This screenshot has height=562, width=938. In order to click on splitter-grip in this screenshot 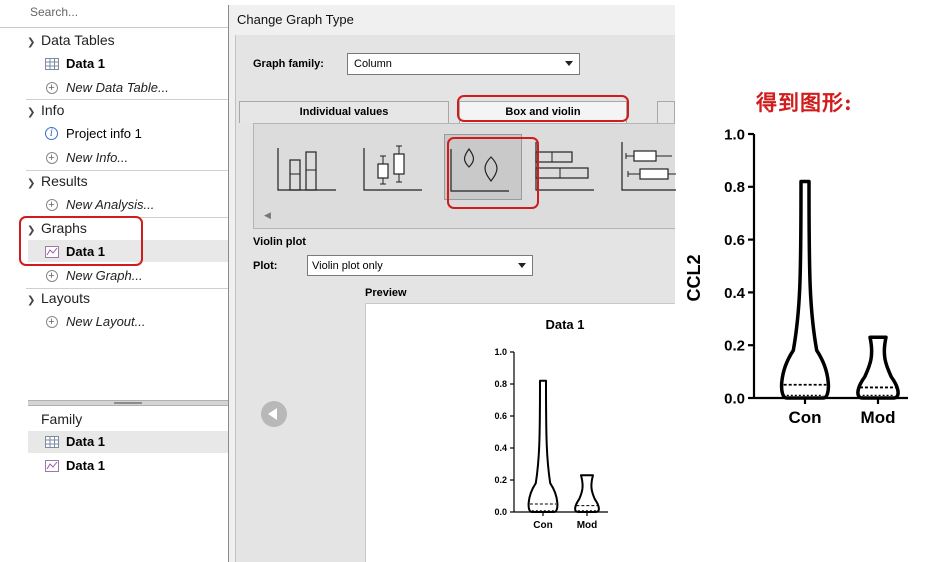, I will do `click(128, 403)`.